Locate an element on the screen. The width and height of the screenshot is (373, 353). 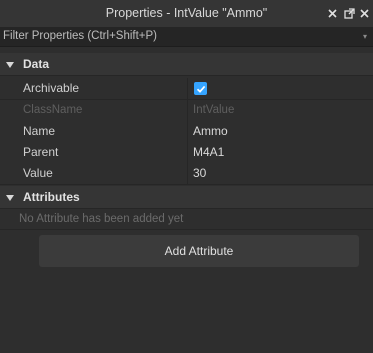
property-value: 30 is located at coordinates (199, 173).